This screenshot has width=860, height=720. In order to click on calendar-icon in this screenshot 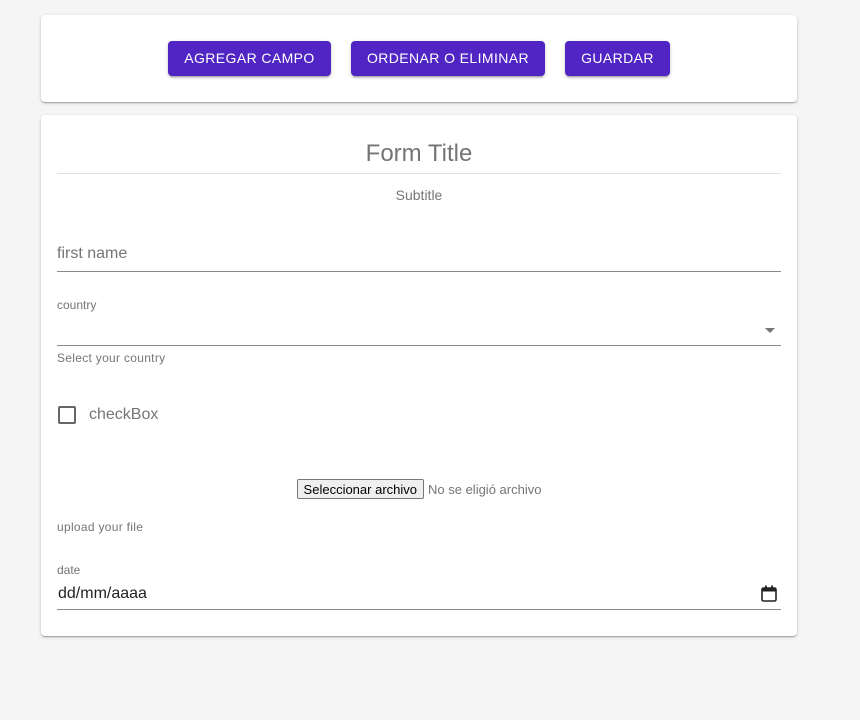, I will do `click(769, 593)`.